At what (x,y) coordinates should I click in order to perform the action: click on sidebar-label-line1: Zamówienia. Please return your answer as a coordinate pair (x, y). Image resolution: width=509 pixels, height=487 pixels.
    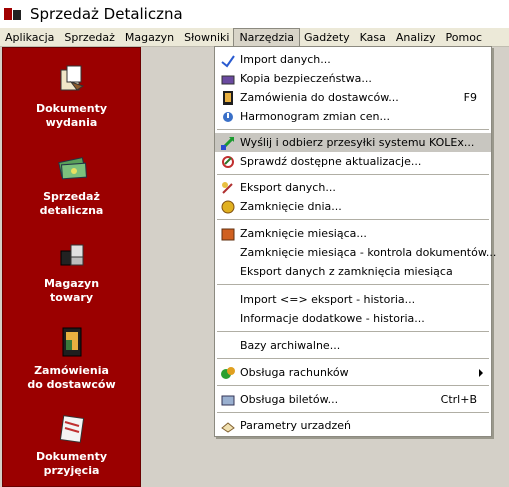
    Looking at the image, I should click on (71, 370).